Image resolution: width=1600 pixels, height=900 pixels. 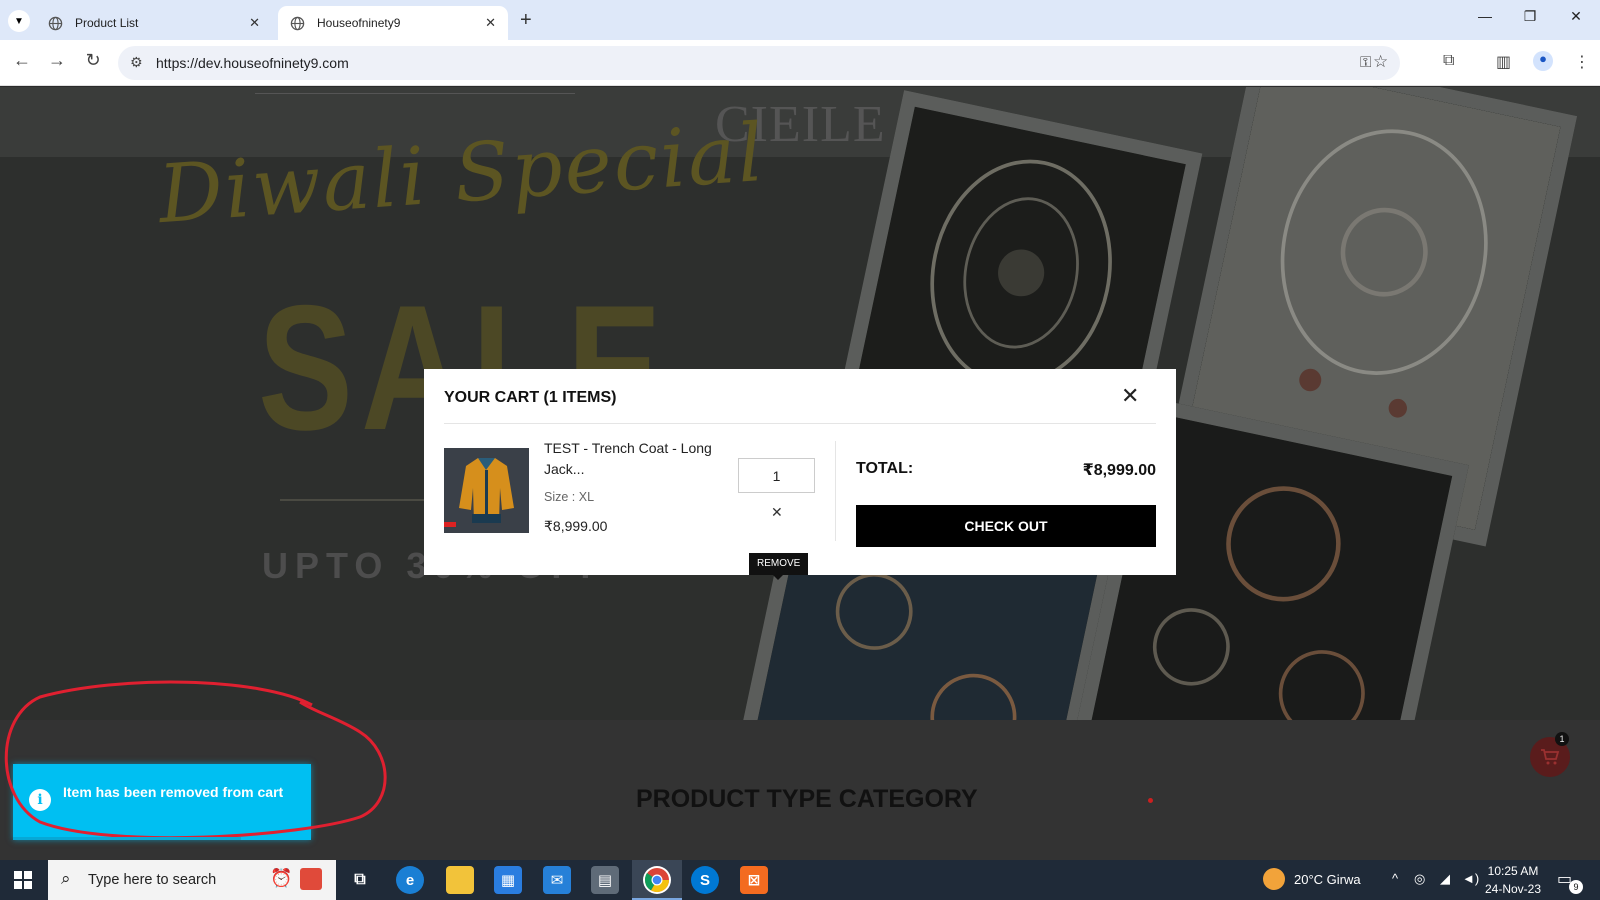 What do you see at coordinates (530, 397) in the screenshot?
I see `cart-modal-title: YOUR CART (1 ITEMS)` at bounding box center [530, 397].